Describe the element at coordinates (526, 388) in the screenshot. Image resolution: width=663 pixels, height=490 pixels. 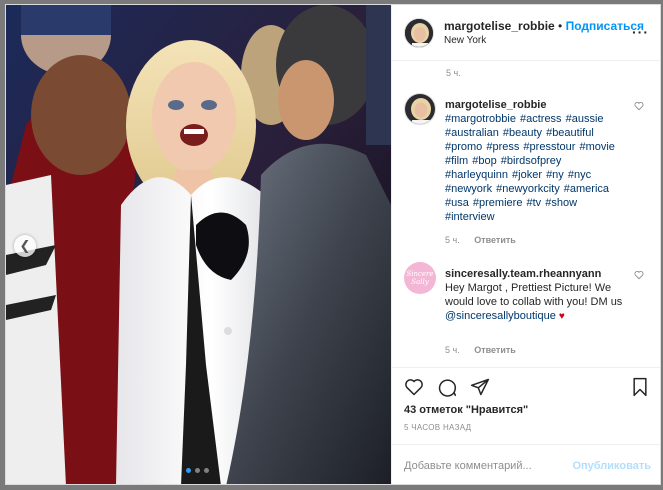
I see `post-actions` at that location.